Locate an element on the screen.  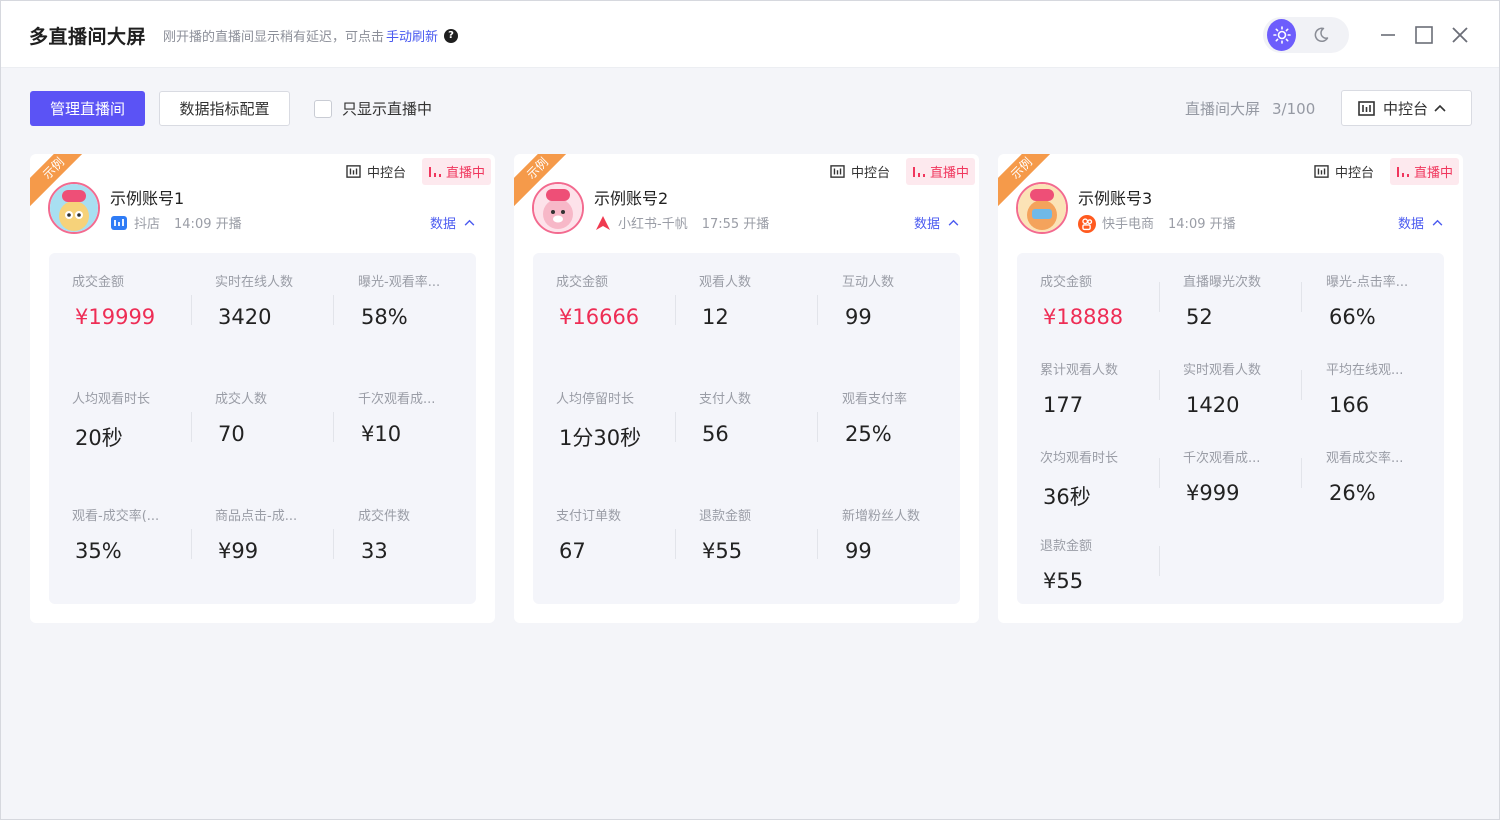
console-dropdown: 中控台 is located at coordinates (1406, 108).